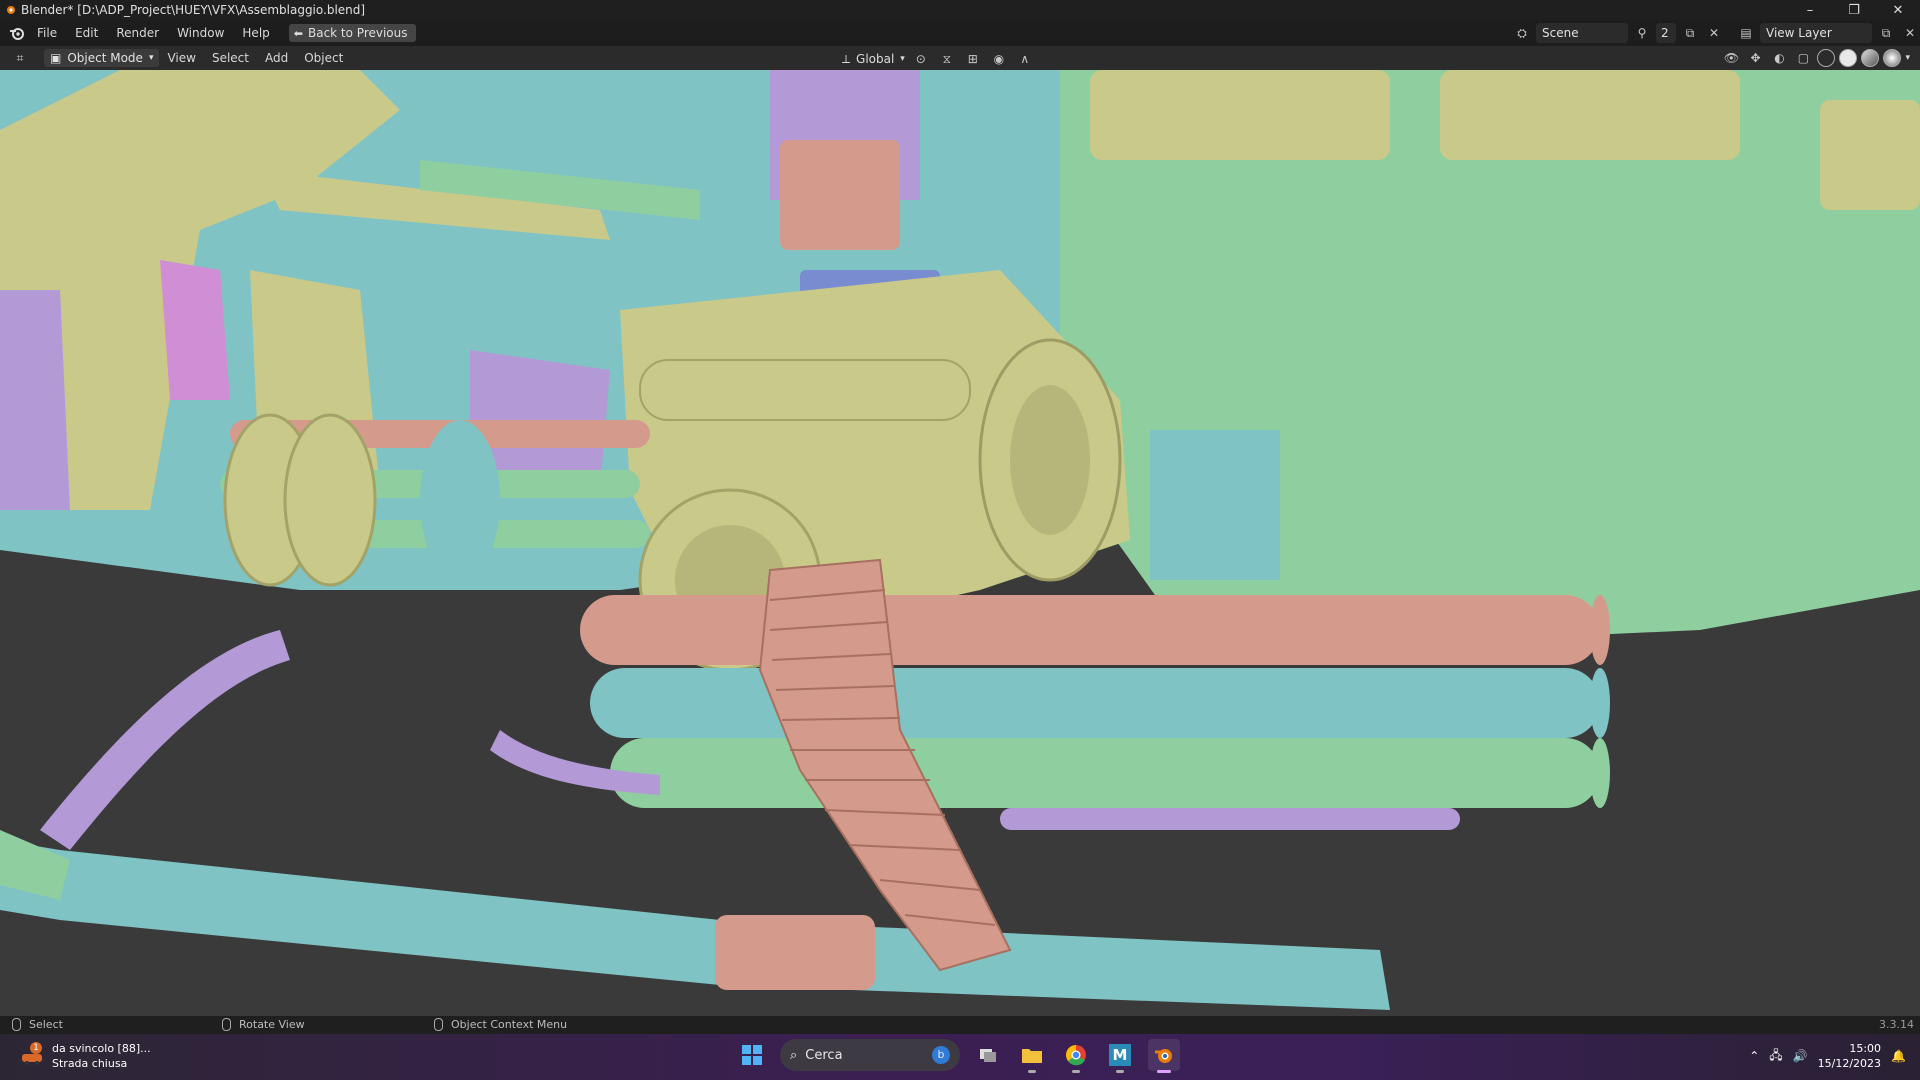 The width and height of the screenshot is (1920, 1080). What do you see at coordinates (509, 1024) in the screenshot?
I see `status-context-label: Object Context Menu` at bounding box center [509, 1024].